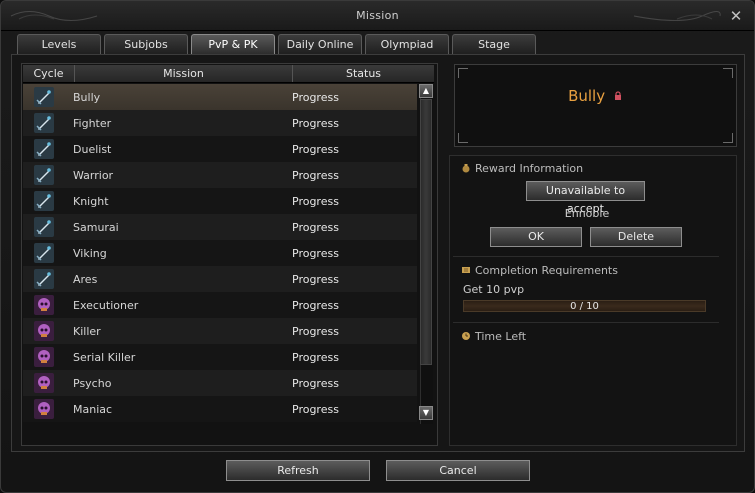 The image size is (755, 493). What do you see at coordinates (494, 289) in the screenshot?
I see `requirement-text: Get 10 pvp` at bounding box center [494, 289].